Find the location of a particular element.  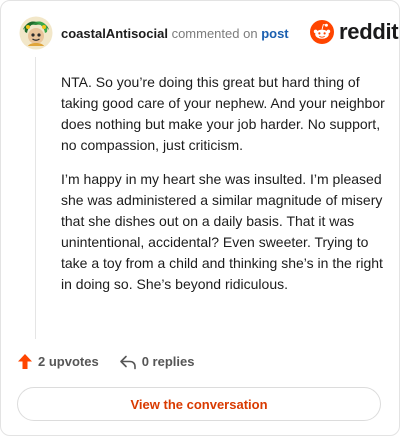

upvotes-stat: 2 upvotes is located at coordinates (58, 361).